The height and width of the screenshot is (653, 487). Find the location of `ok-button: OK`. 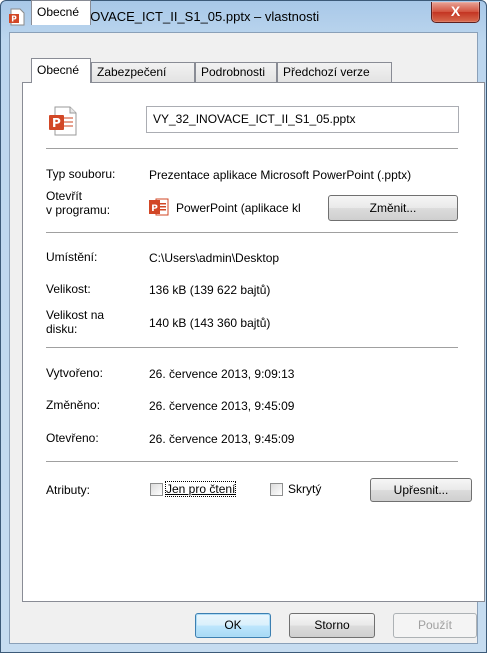

ok-button: OK is located at coordinates (233, 625).